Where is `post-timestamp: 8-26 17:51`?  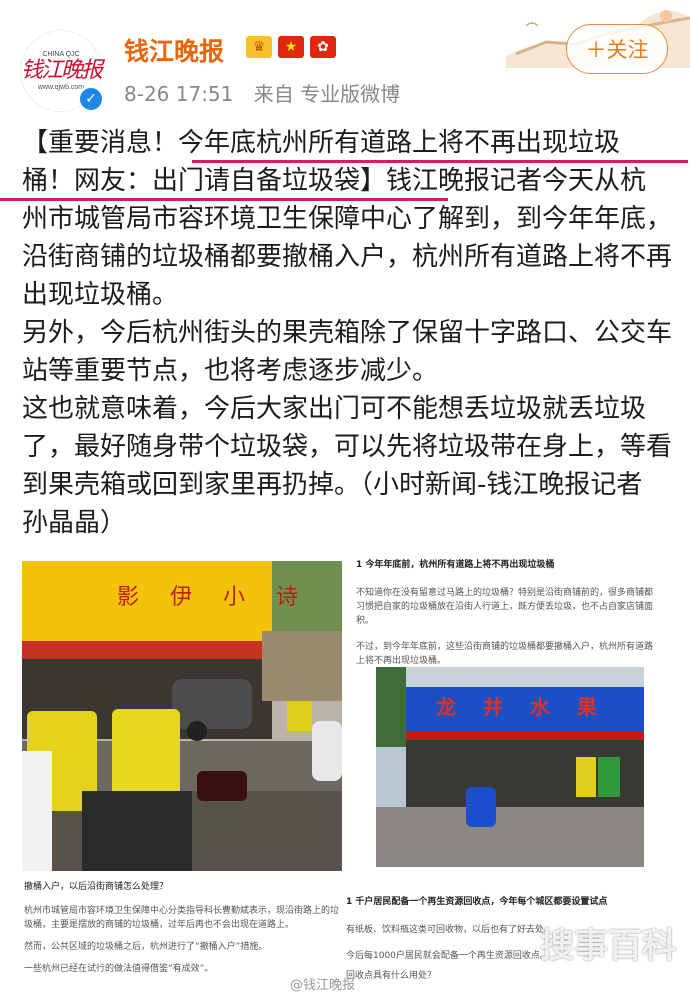 post-timestamp: 8-26 17:51 is located at coordinates (179, 94).